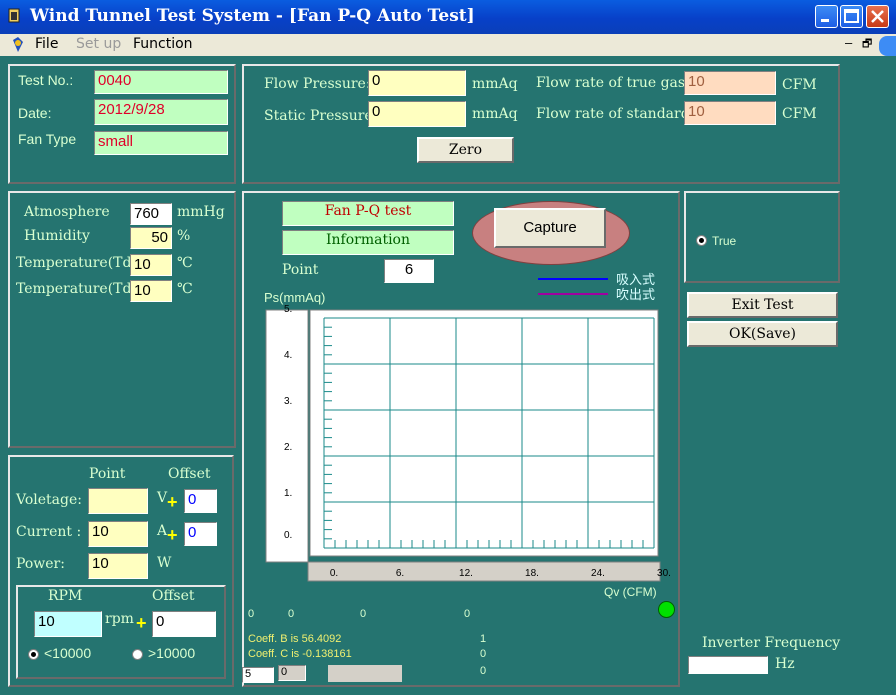  What do you see at coordinates (598, 573) in the screenshot?
I see `x-tick-label: 24.` at bounding box center [598, 573].